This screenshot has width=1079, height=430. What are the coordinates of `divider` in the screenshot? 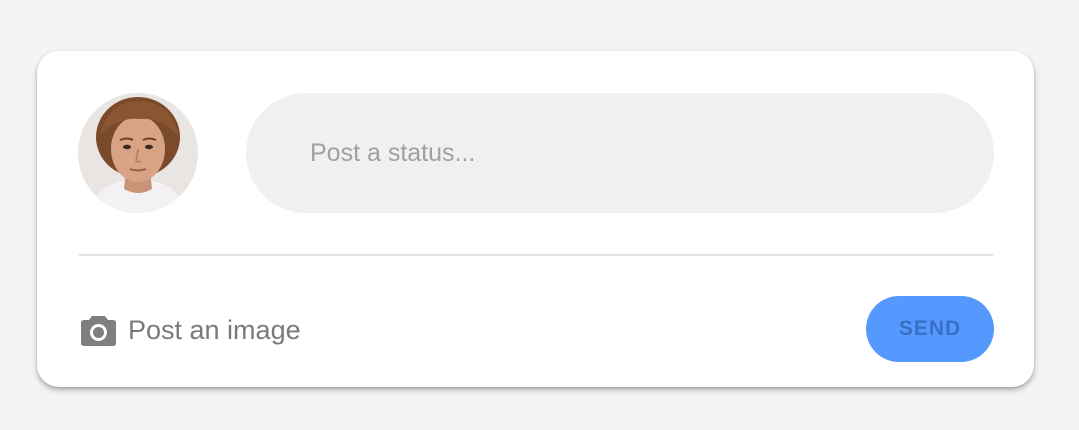 It's located at (536, 255).